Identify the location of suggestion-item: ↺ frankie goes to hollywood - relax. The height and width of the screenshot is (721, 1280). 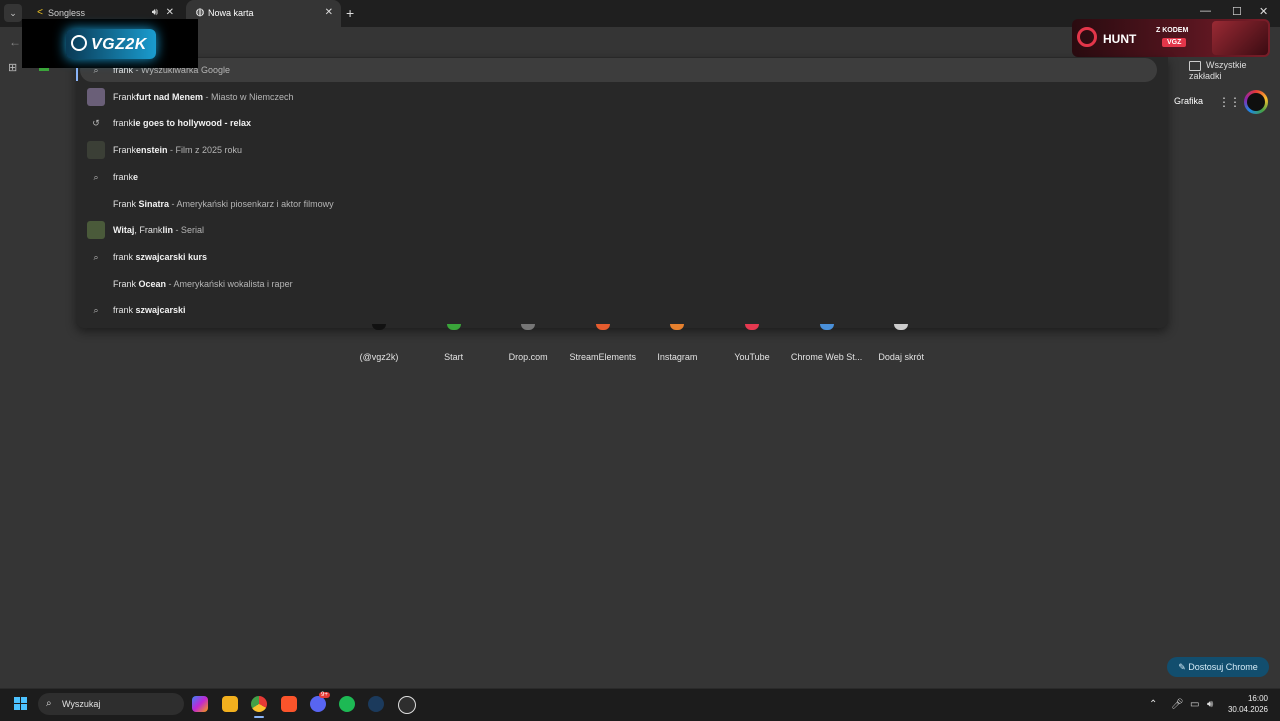
(621, 123).